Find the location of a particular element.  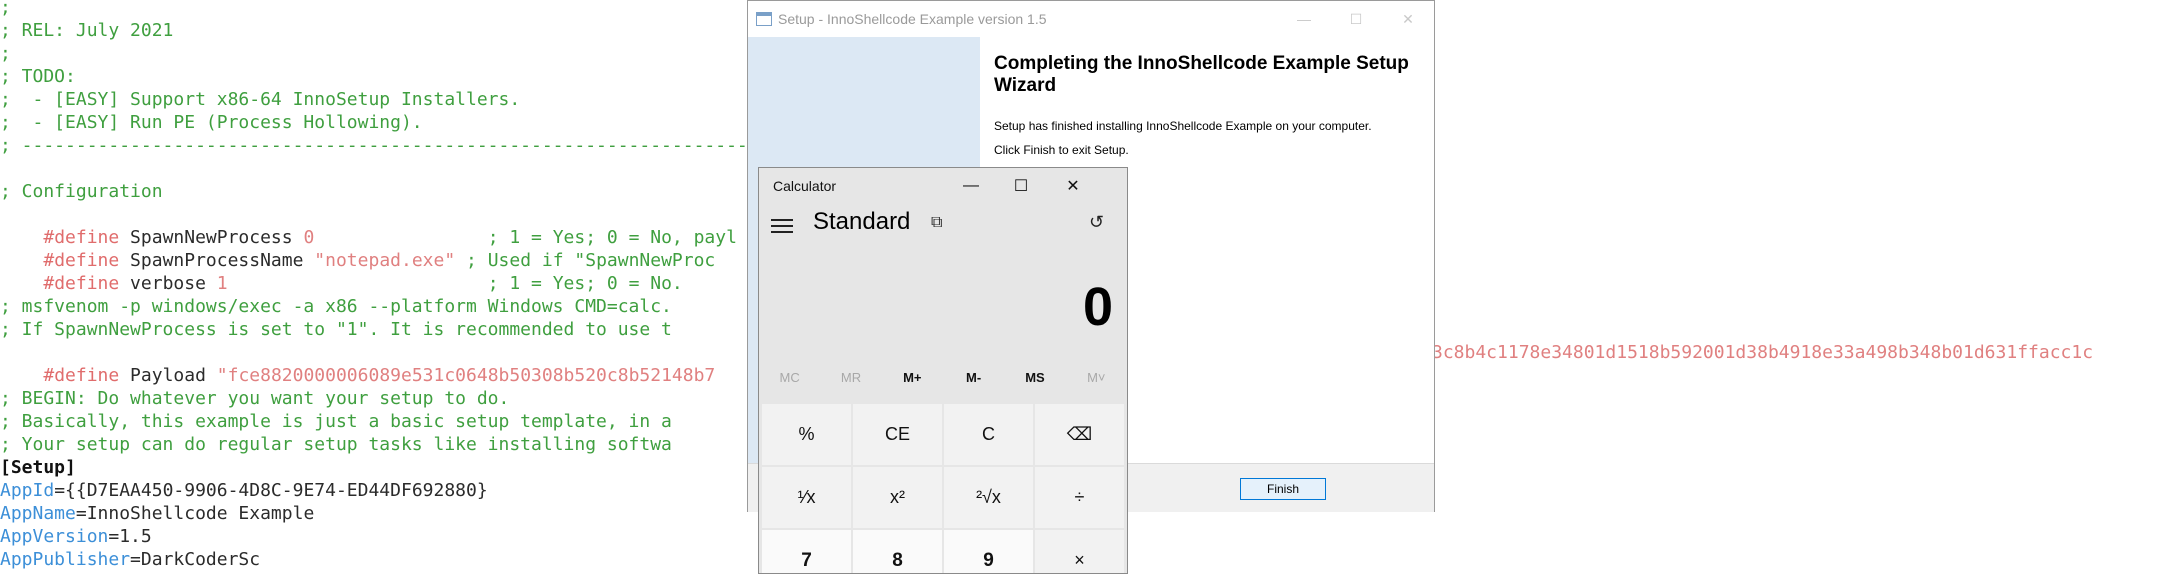

setup-value: InnoShellcode Example is located at coordinates (200, 513).